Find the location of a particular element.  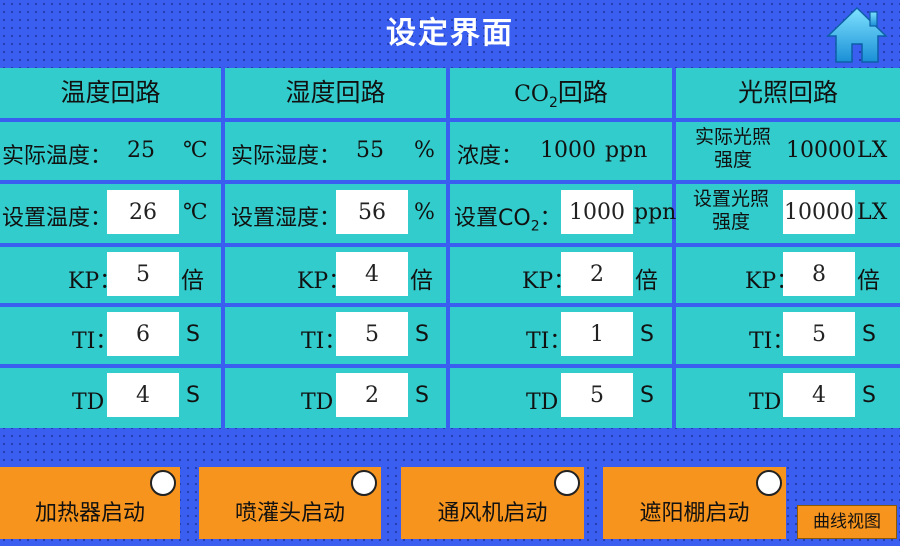

humid-kp-unit: 倍 is located at coordinates (421, 281).